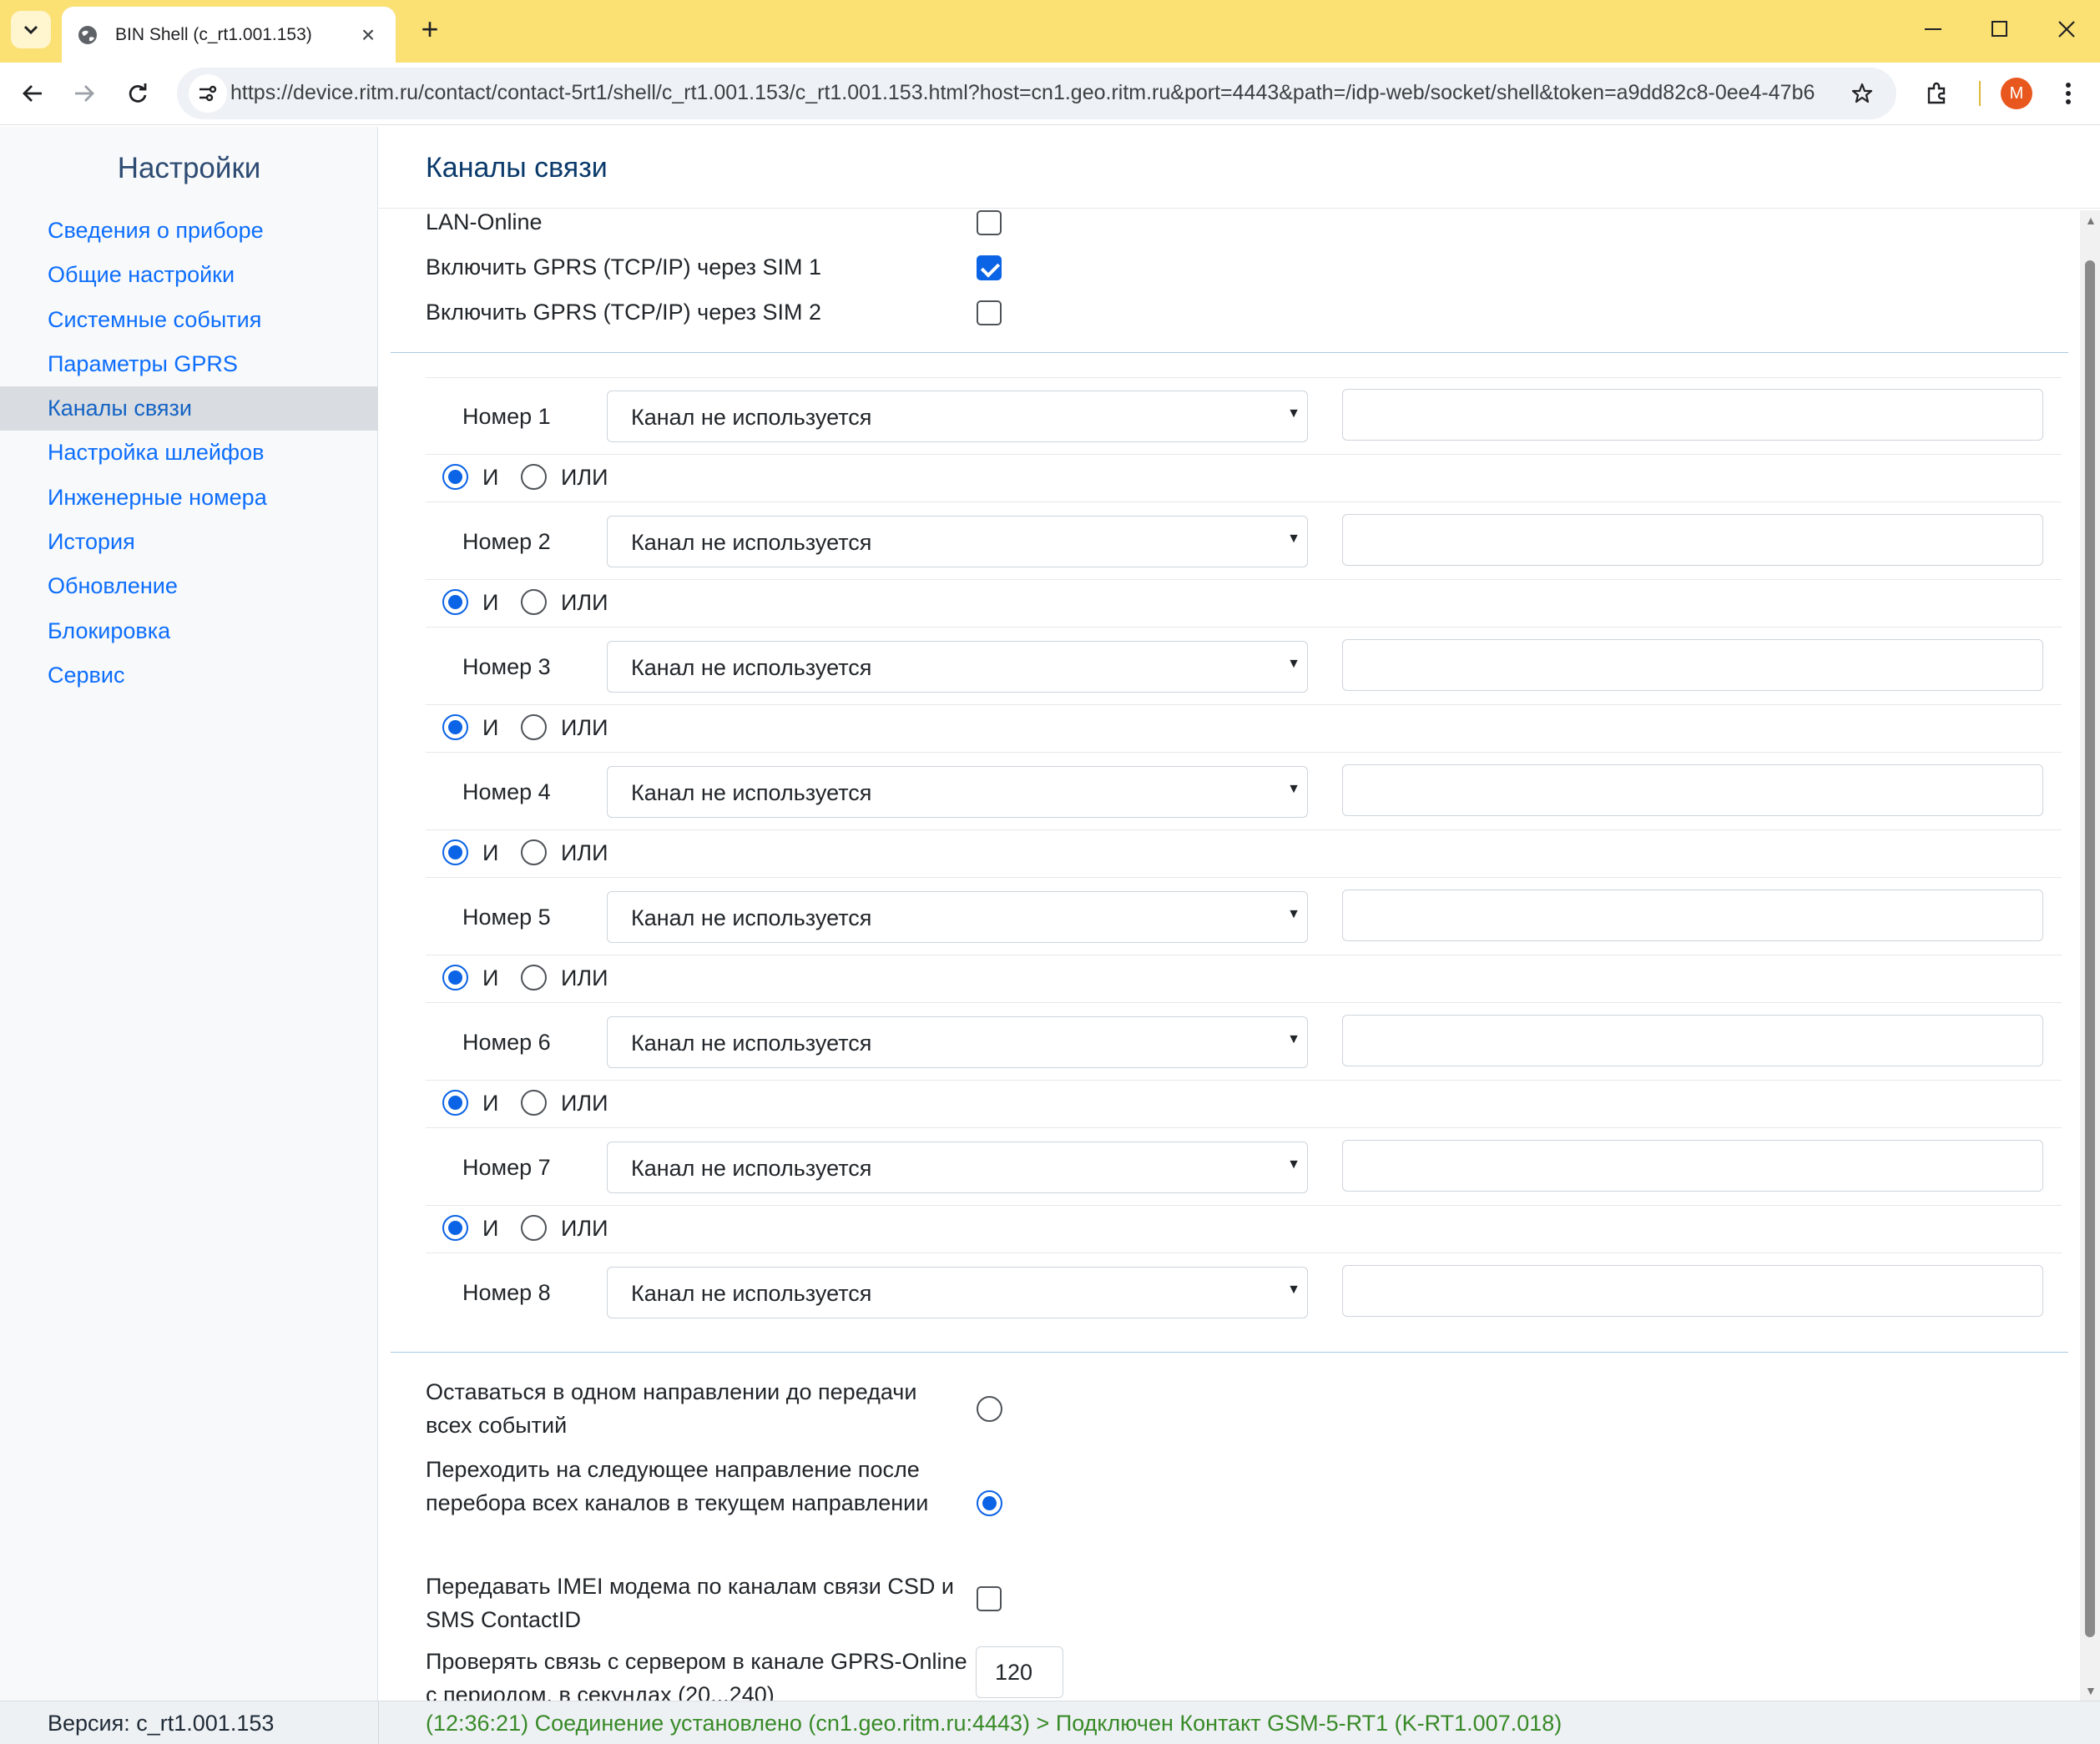  Describe the element at coordinates (189, 231) in the screenshot. I see `sidebar-item-device-info: Сведения о приборе` at that location.